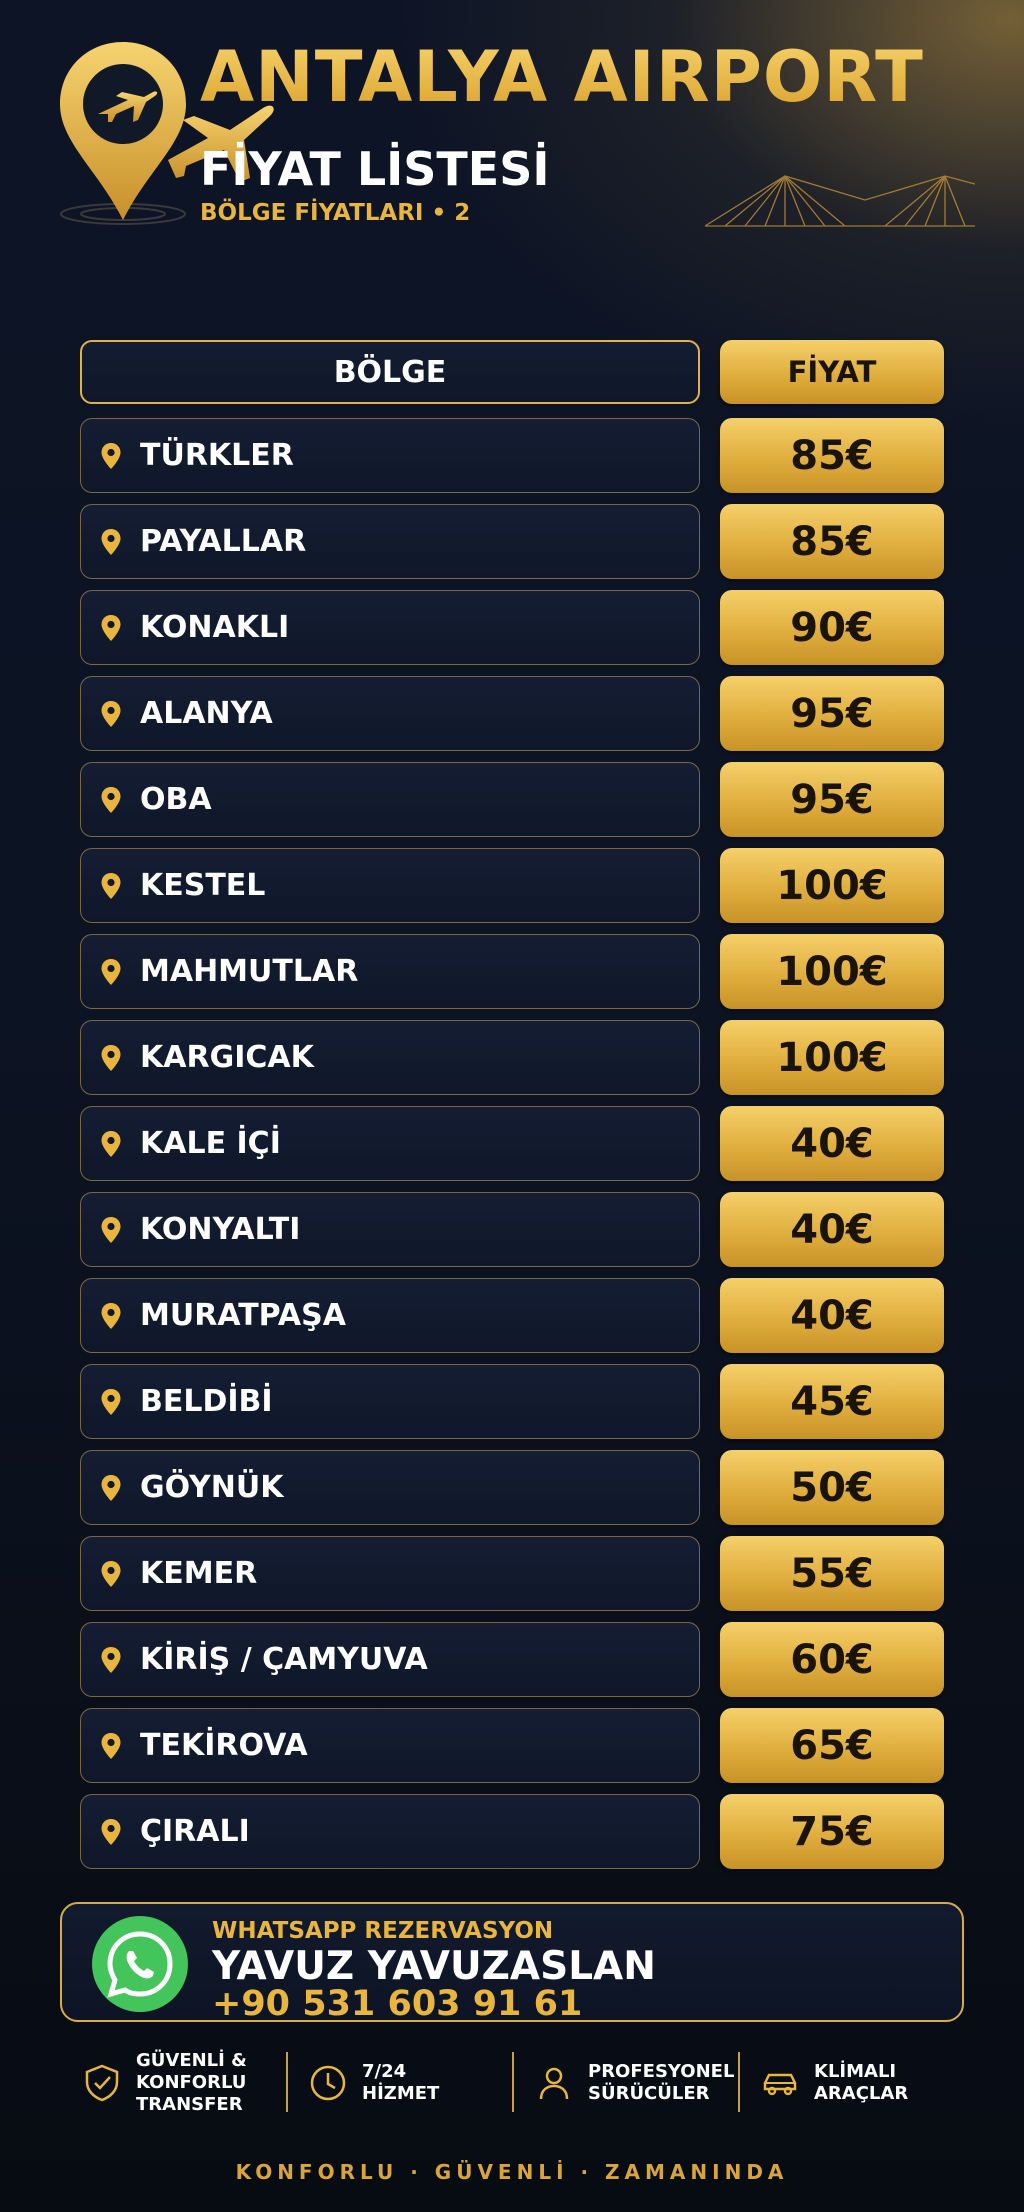 The height and width of the screenshot is (2212, 1024). What do you see at coordinates (861, 2082) in the screenshot?
I see `feature-text: KLİMALI ARAÇLAR` at bounding box center [861, 2082].